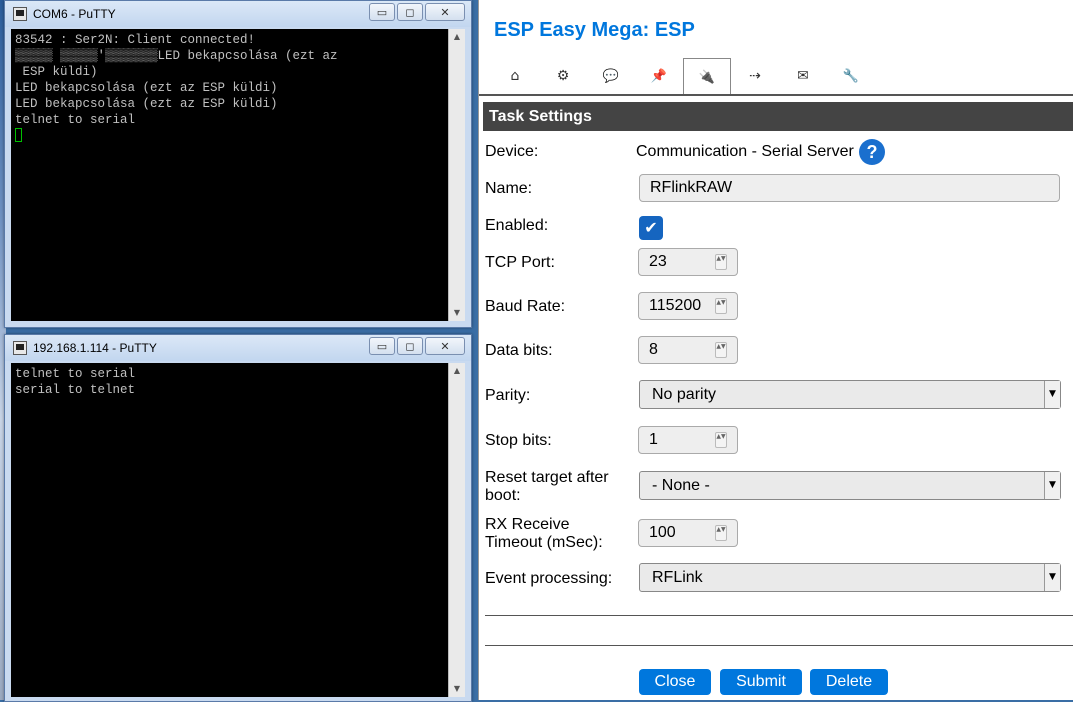  Describe the element at coordinates (653, 439) in the screenshot. I see `stop-bits-value: 1` at that location.